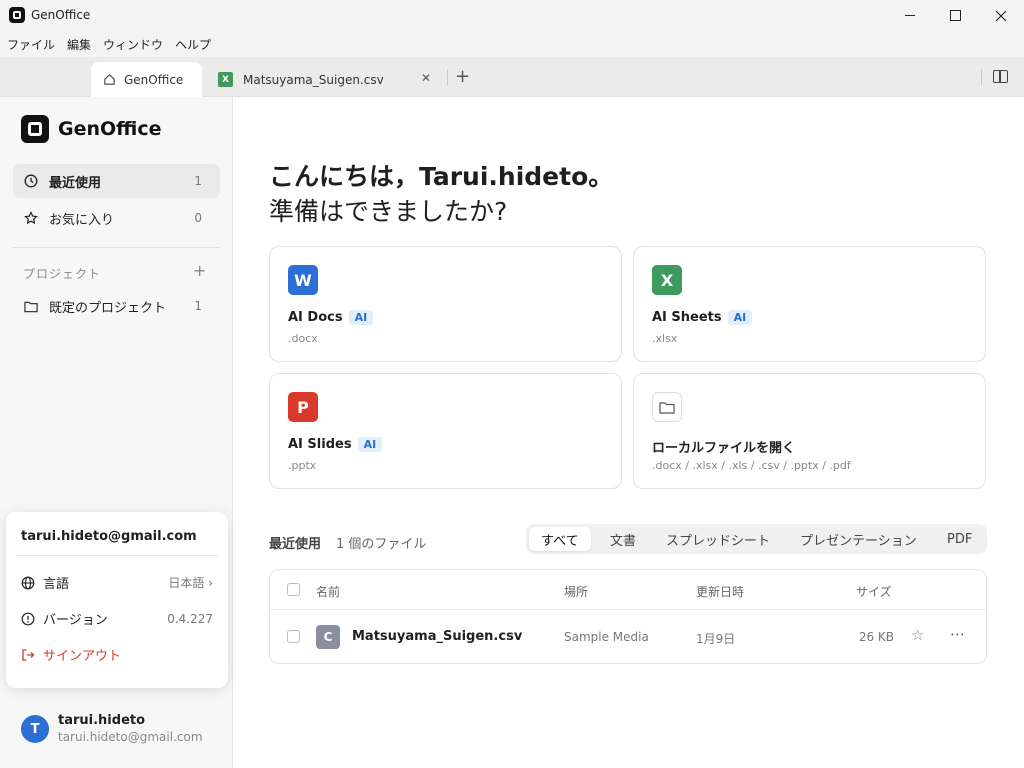  What do you see at coordinates (109, 79) in the screenshot?
I see `home-icon` at bounding box center [109, 79].